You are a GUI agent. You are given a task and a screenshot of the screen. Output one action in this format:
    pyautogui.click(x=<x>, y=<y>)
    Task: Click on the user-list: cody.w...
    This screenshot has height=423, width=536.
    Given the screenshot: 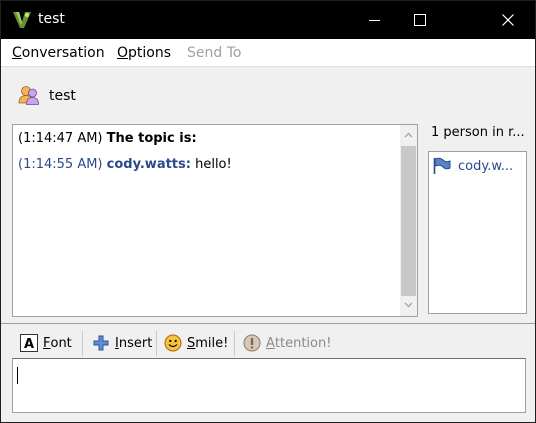 What is the action you would take?
    pyautogui.click(x=477, y=232)
    